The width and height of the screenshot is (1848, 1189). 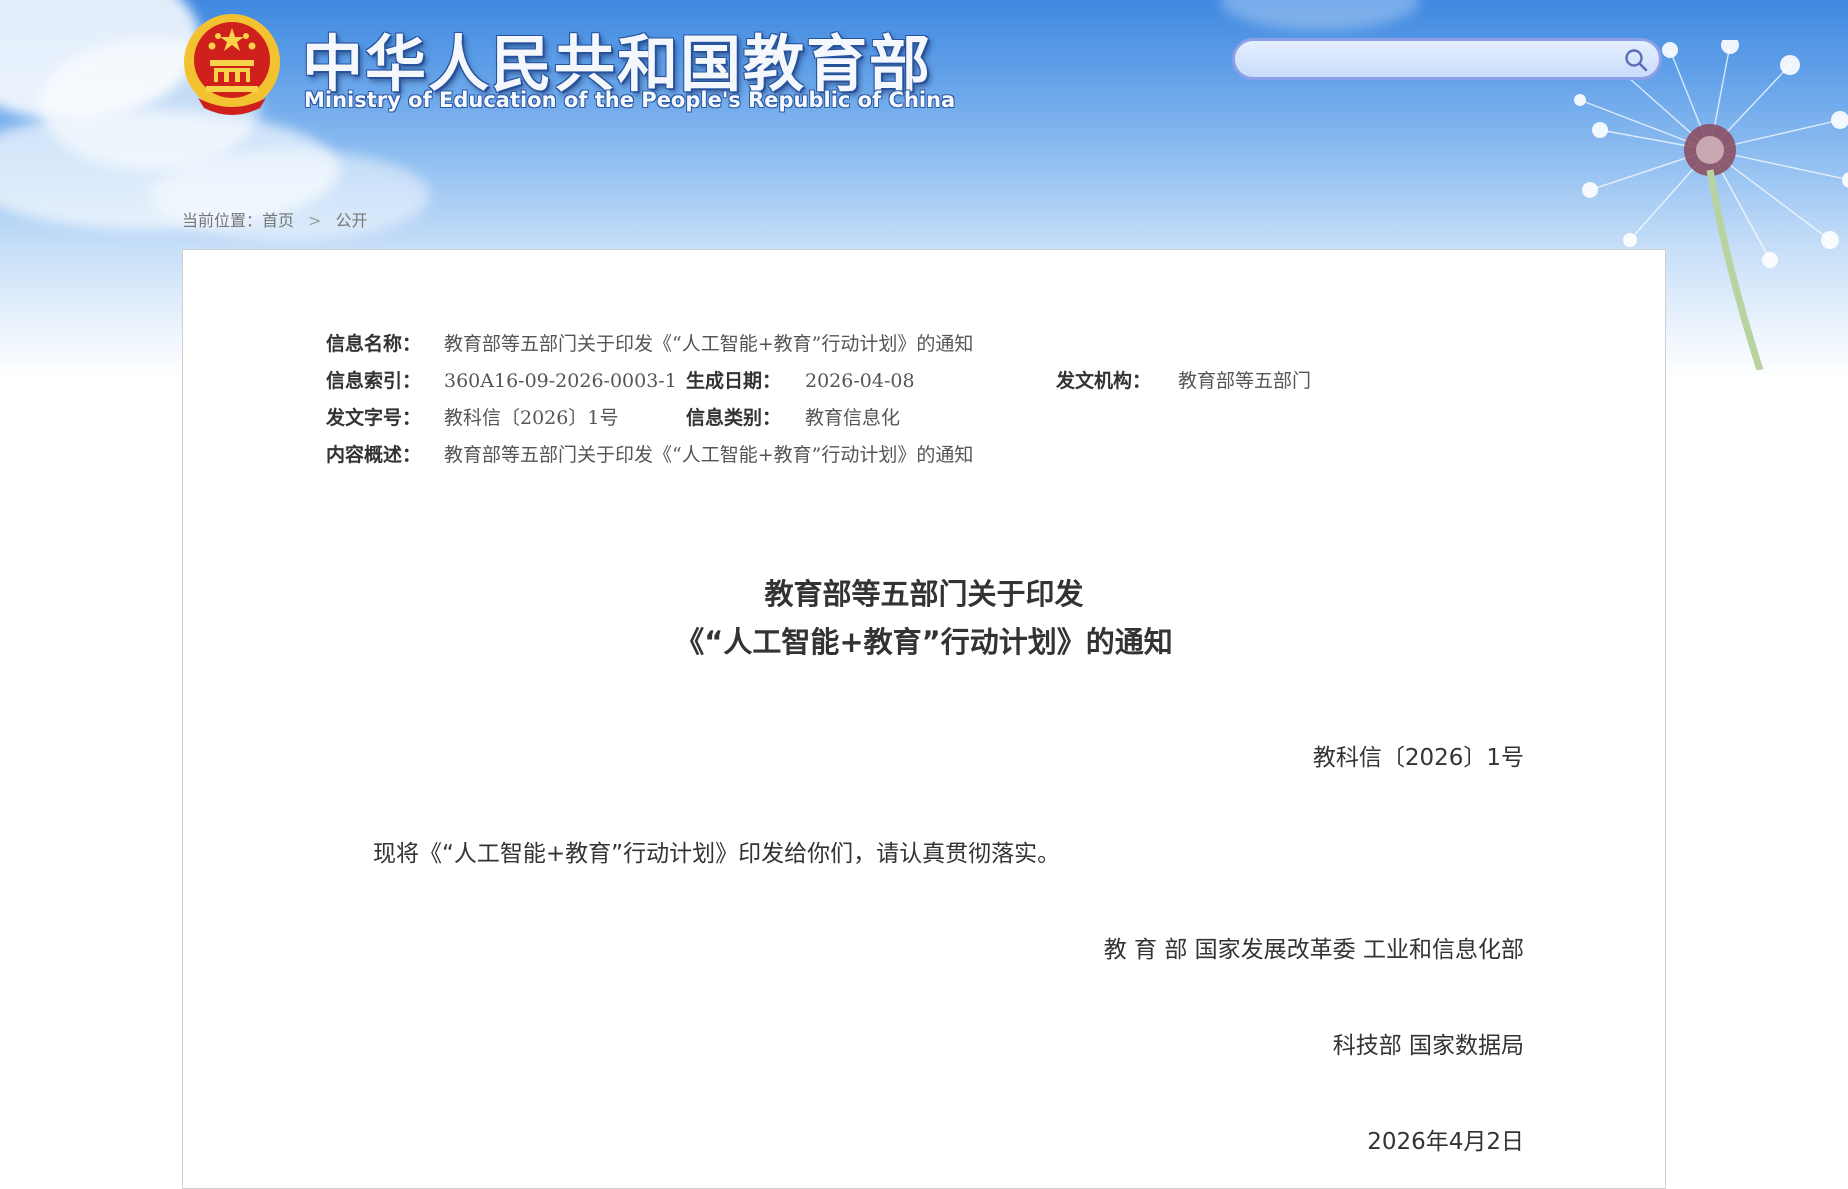 What do you see at coordinates (717, 854) in the screenshot?
I see `document-body-paragraph: 现将《“人工智能+教育”行动计划》印发给你们，请认真贯彻落实。` at bounding box center [717, 854].